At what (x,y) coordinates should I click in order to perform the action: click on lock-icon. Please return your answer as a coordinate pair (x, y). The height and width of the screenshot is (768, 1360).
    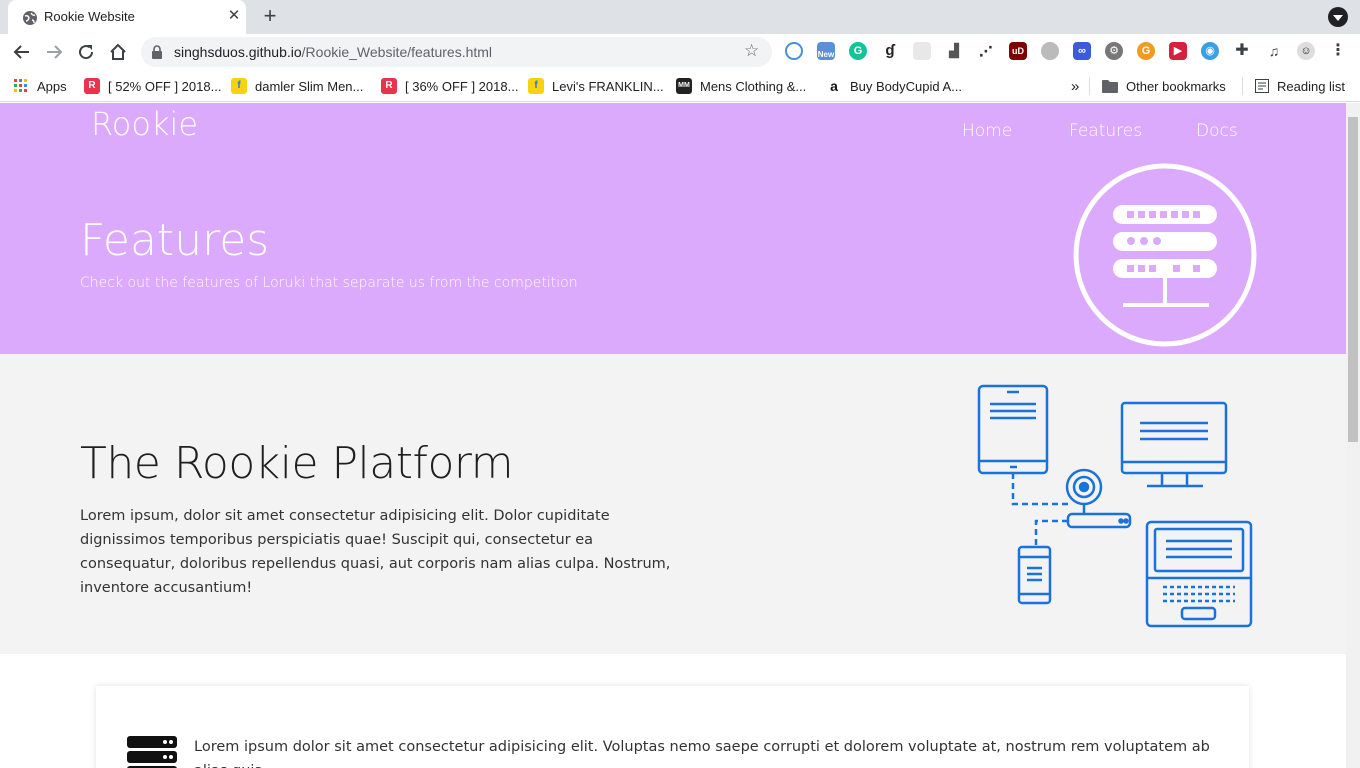
    Looking at the image, I should click on (157, 52).